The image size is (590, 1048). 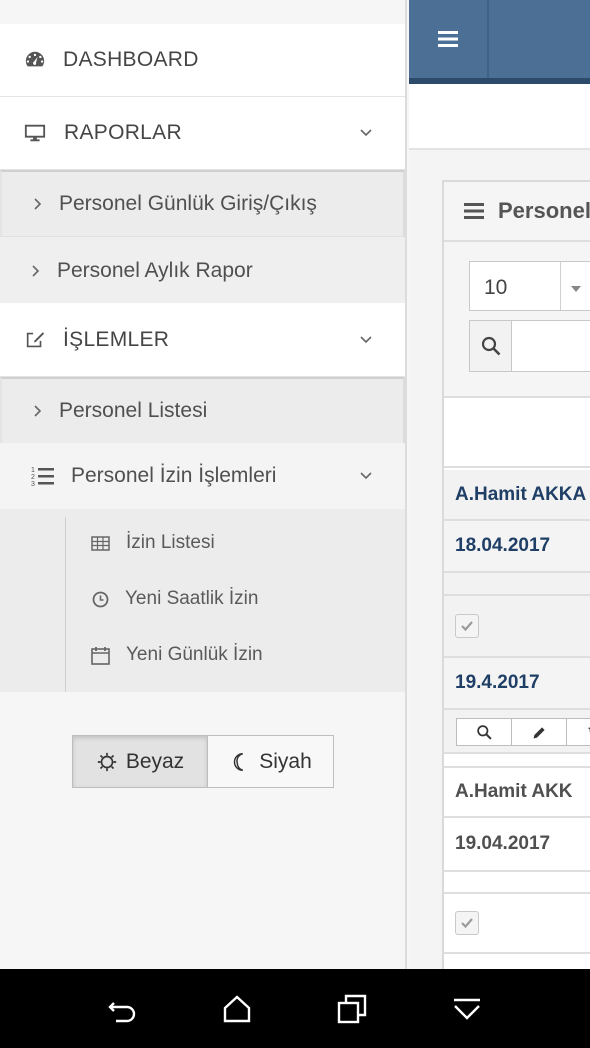 What do you see at coordinates (106, 761) in the screenshot?
I see `sun-icon` at bounding box center [106, 761].